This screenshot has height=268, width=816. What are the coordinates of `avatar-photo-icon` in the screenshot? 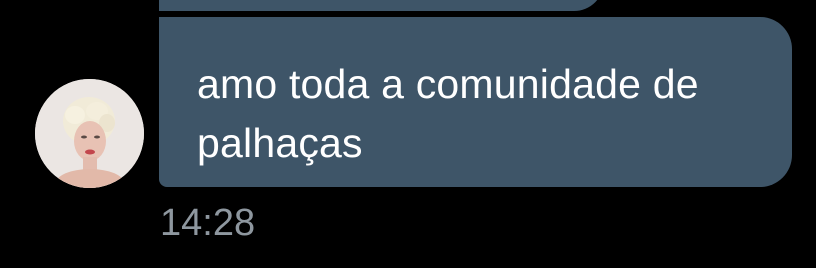 It's located at (89, 133).